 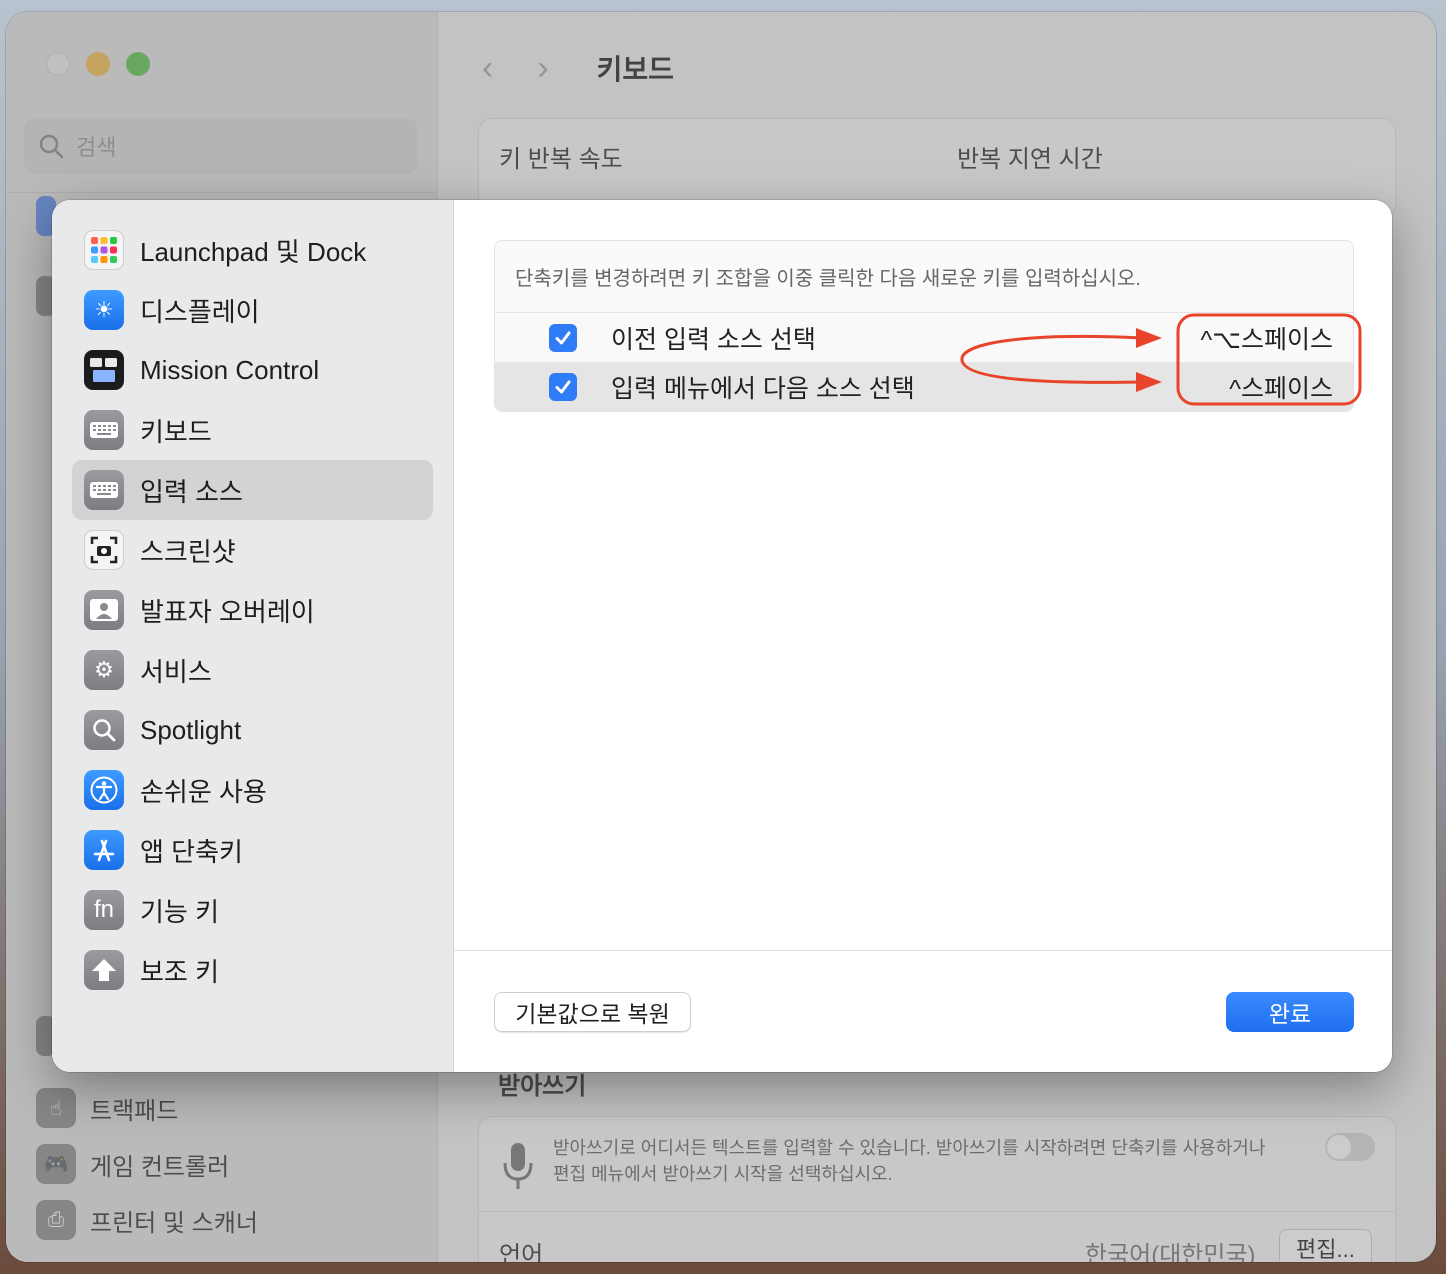 What do you see at coordinates (252, 550) in the screenshot?
I see `category-screenshots: 스크린샷` at bounding box center [252, 550].